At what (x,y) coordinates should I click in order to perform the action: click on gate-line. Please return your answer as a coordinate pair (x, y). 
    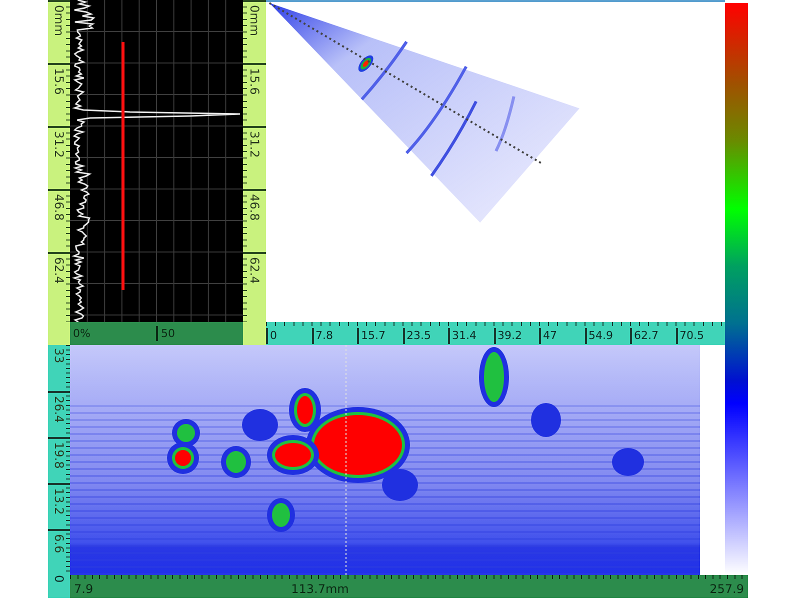
    Looking at the image, I should click on (123, 166).